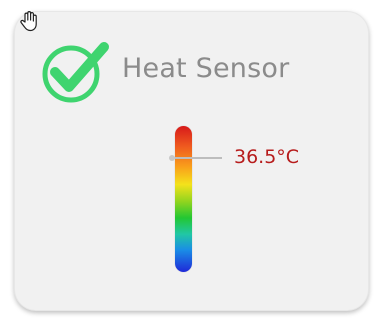  I want to click on hand-pointer-icon, so click(28, 21).